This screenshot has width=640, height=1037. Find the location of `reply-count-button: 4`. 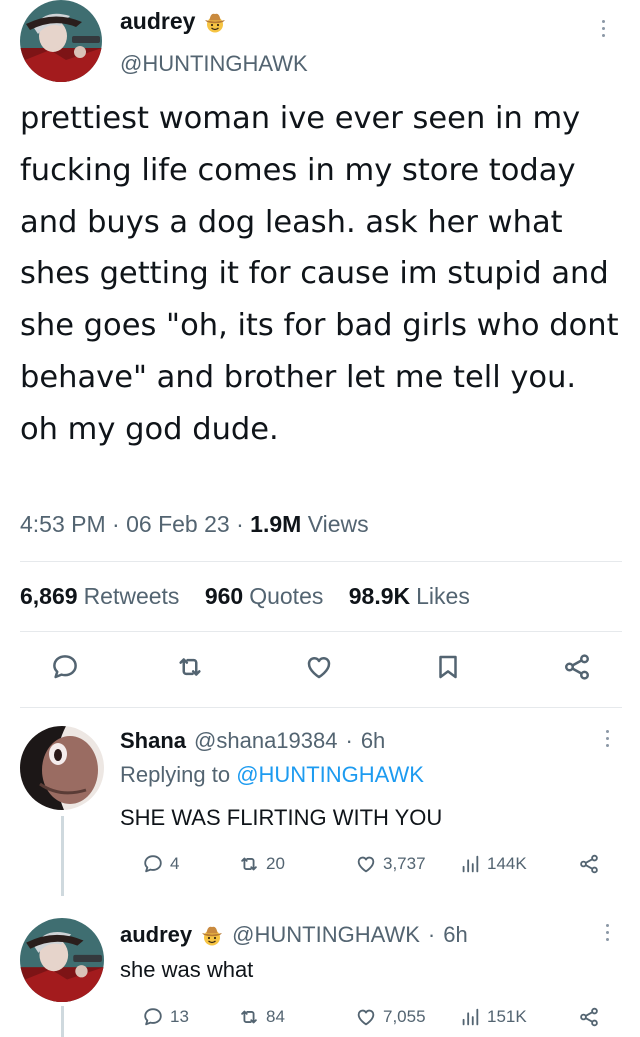

reply-count-button: 4 is located at coordinates (160, 864).